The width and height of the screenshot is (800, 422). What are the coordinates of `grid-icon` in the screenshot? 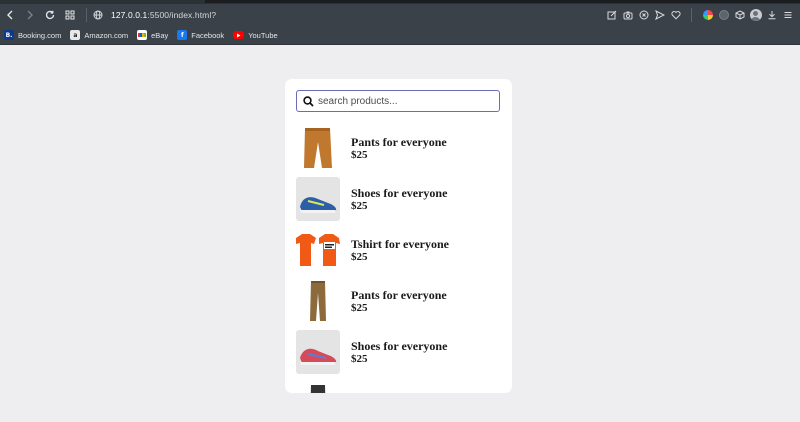 It's located at (70, 15).